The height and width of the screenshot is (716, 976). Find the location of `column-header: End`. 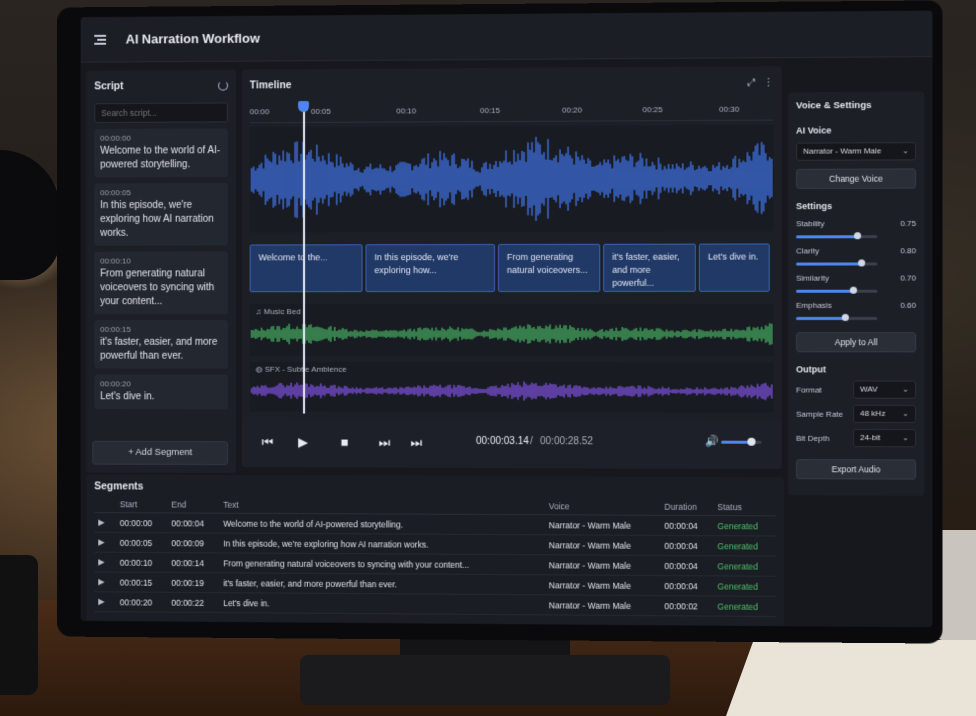

column-header: End is located at coordinates (193, 505).